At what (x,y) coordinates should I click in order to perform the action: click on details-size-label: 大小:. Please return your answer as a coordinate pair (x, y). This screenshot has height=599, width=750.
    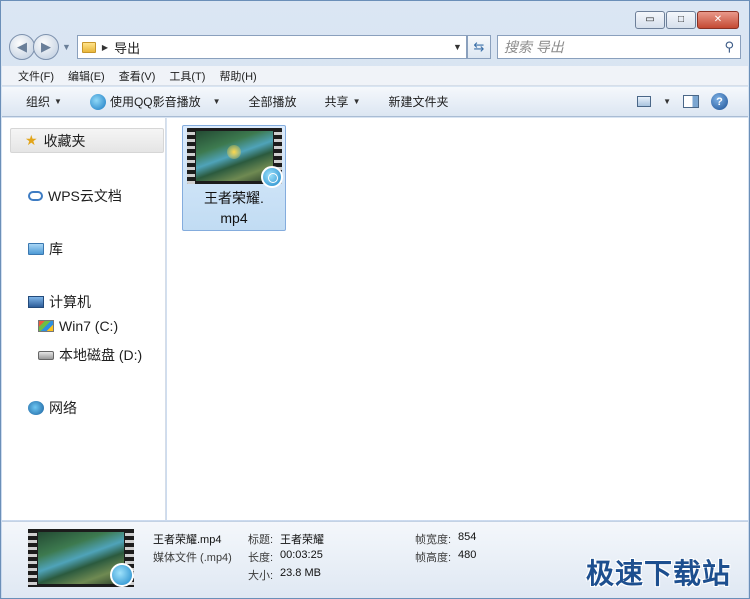
    Looking at the image, I should click on (261, 576).